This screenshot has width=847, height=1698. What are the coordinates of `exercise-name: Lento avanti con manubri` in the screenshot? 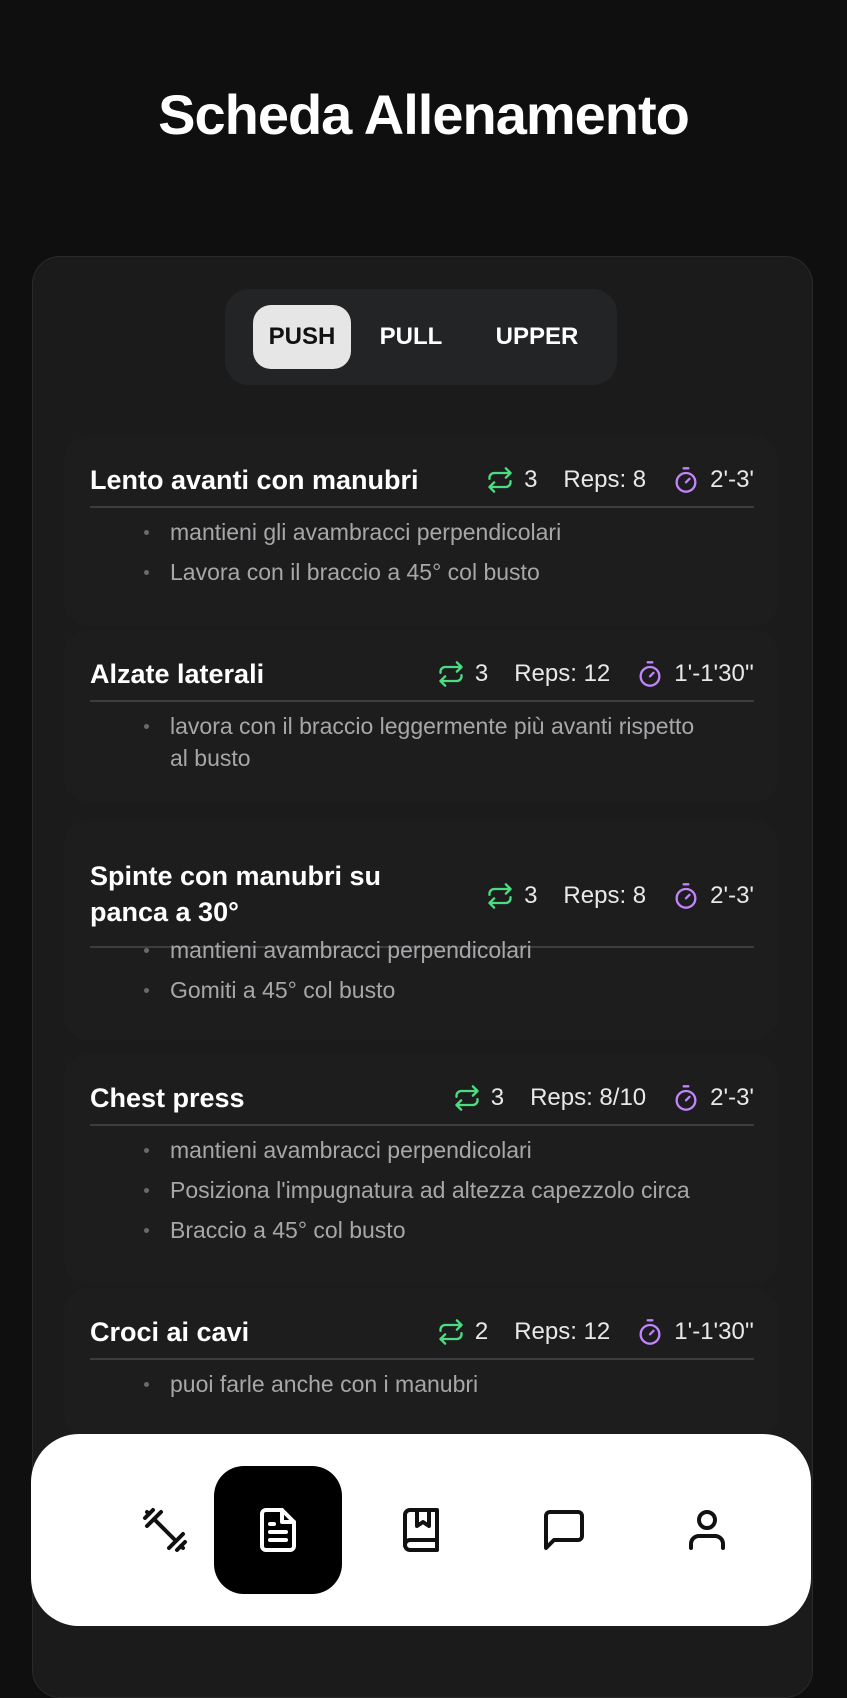 It's located at (254, 480).